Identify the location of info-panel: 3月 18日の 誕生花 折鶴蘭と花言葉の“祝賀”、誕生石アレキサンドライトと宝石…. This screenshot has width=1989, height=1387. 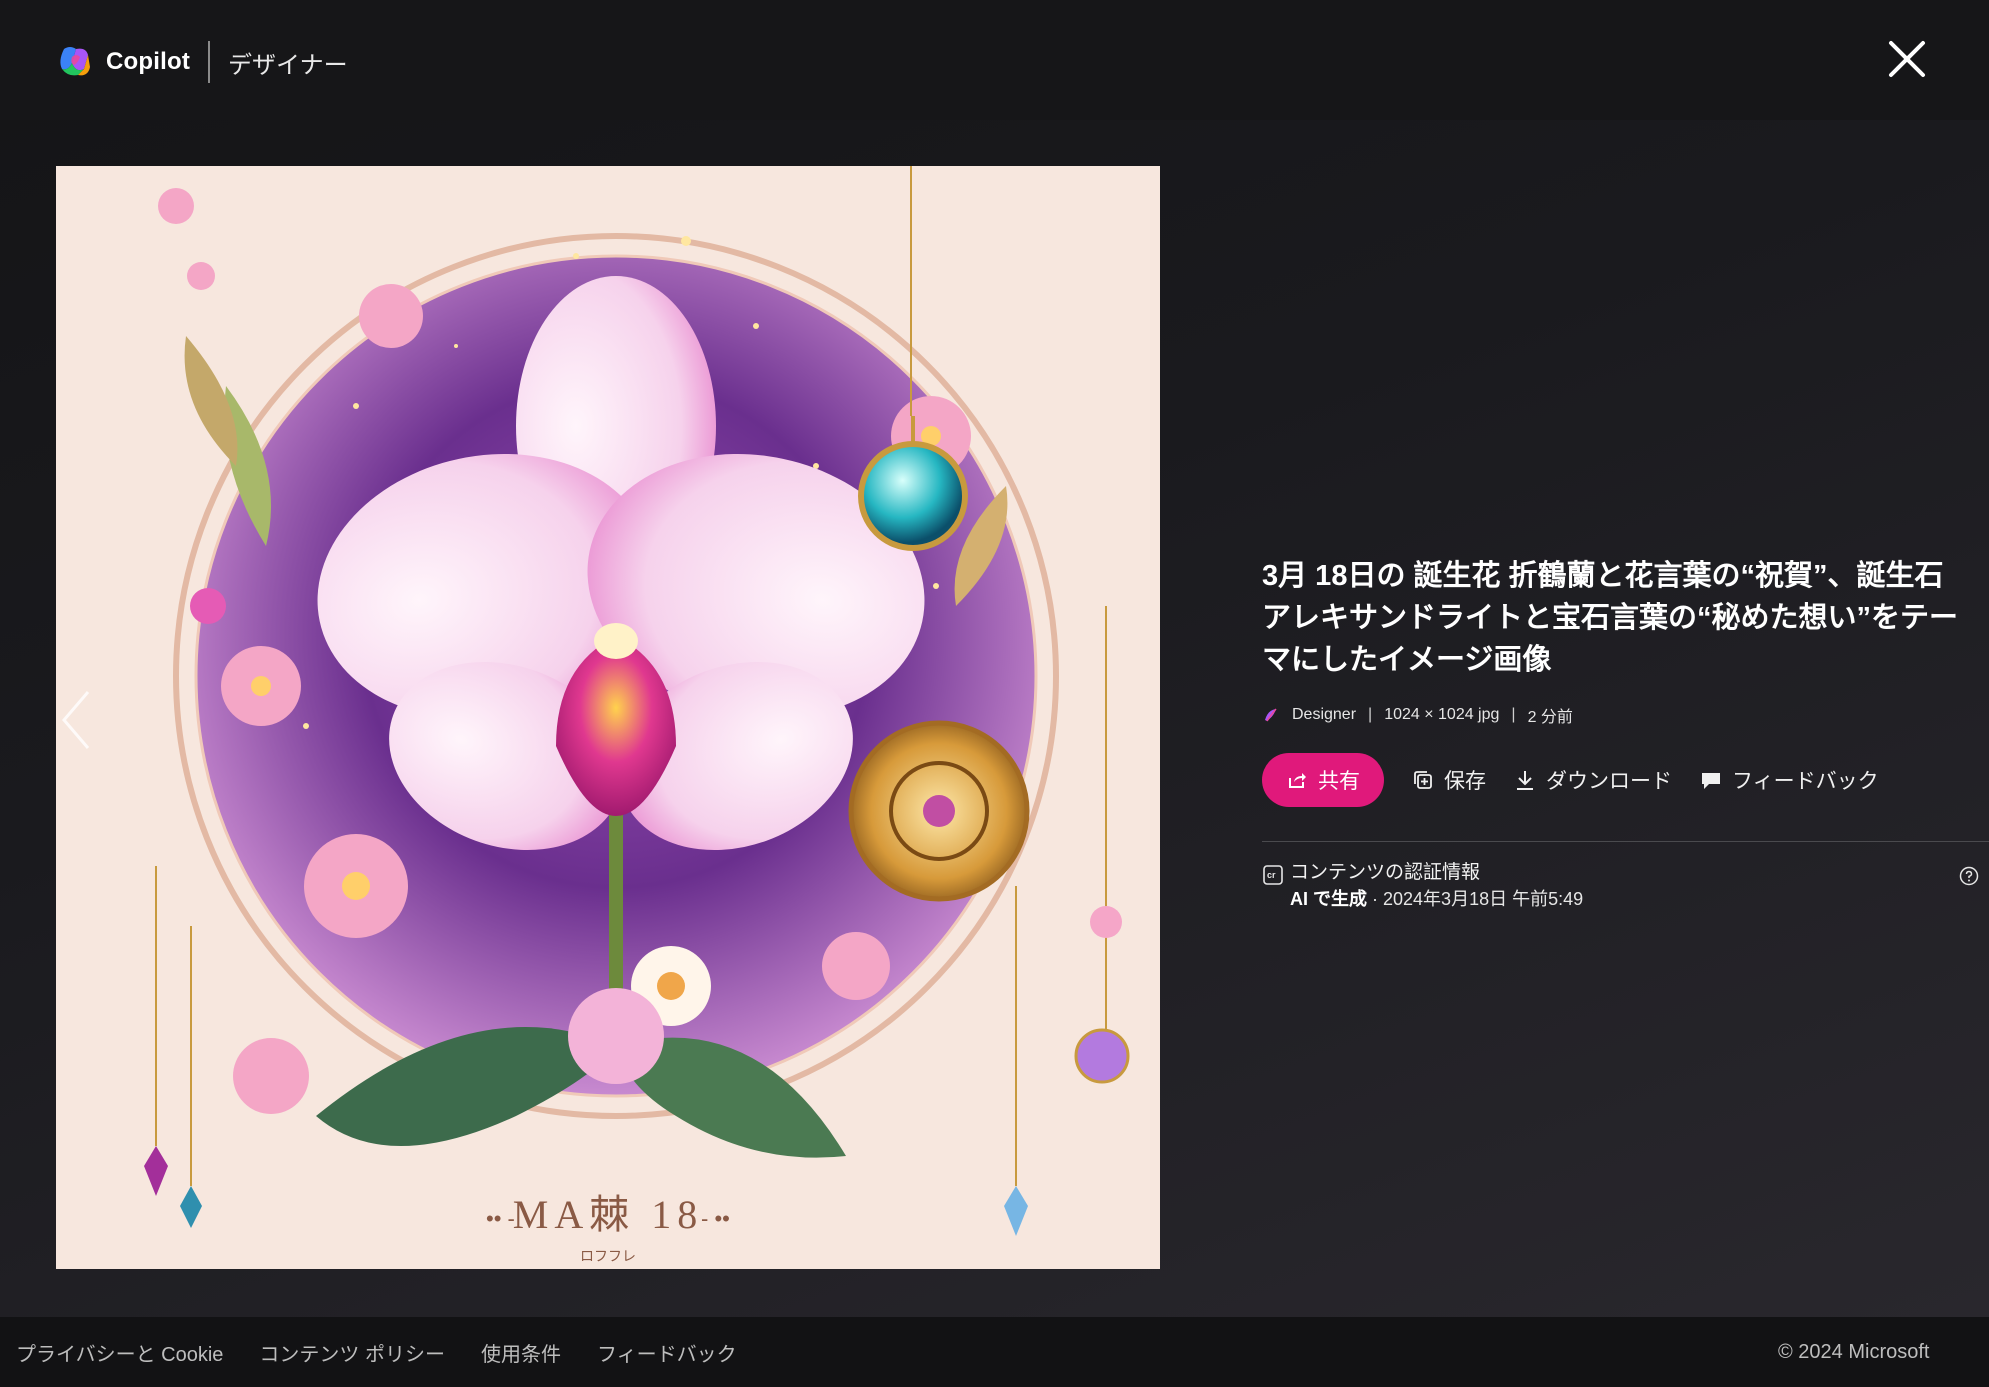
(1625, 733).